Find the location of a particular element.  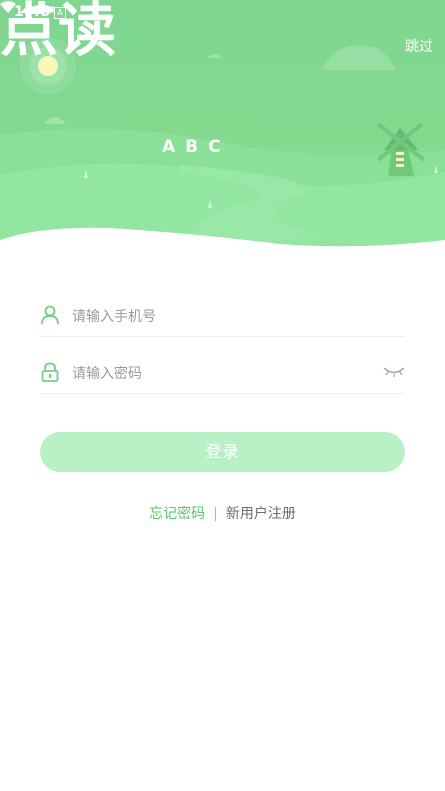

skip-button: 跳过 is located at coordinates (419, 46).